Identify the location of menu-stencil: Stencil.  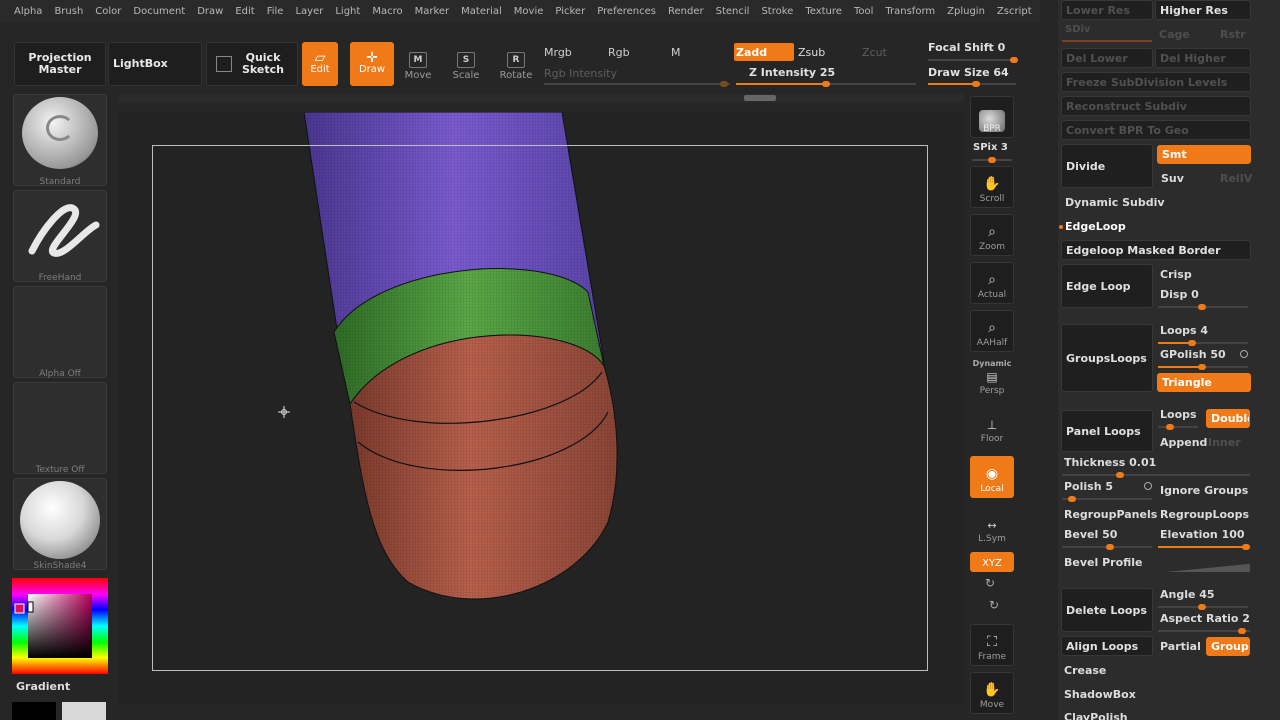
(733, 11).